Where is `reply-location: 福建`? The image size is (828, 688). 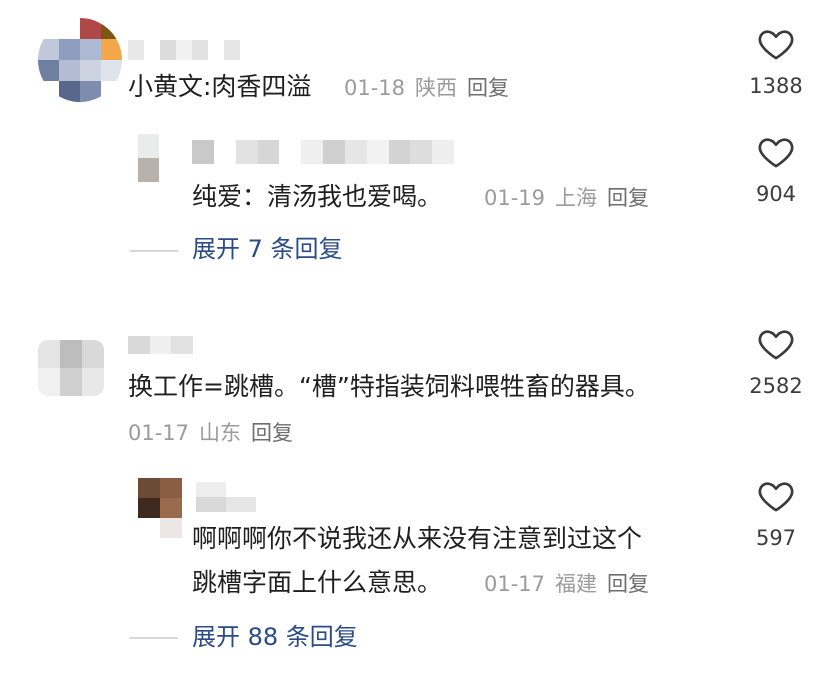
reply-location: 福建 is located at coordinates (576, 584).